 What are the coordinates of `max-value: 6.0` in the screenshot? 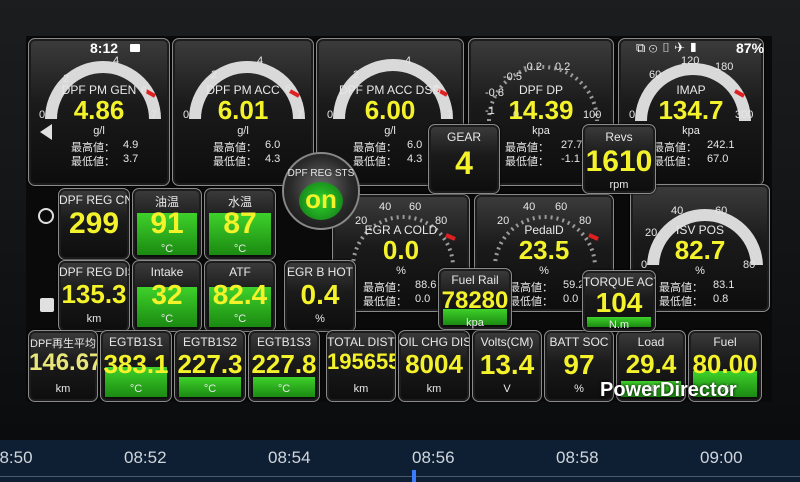 It's located at (273, 145).